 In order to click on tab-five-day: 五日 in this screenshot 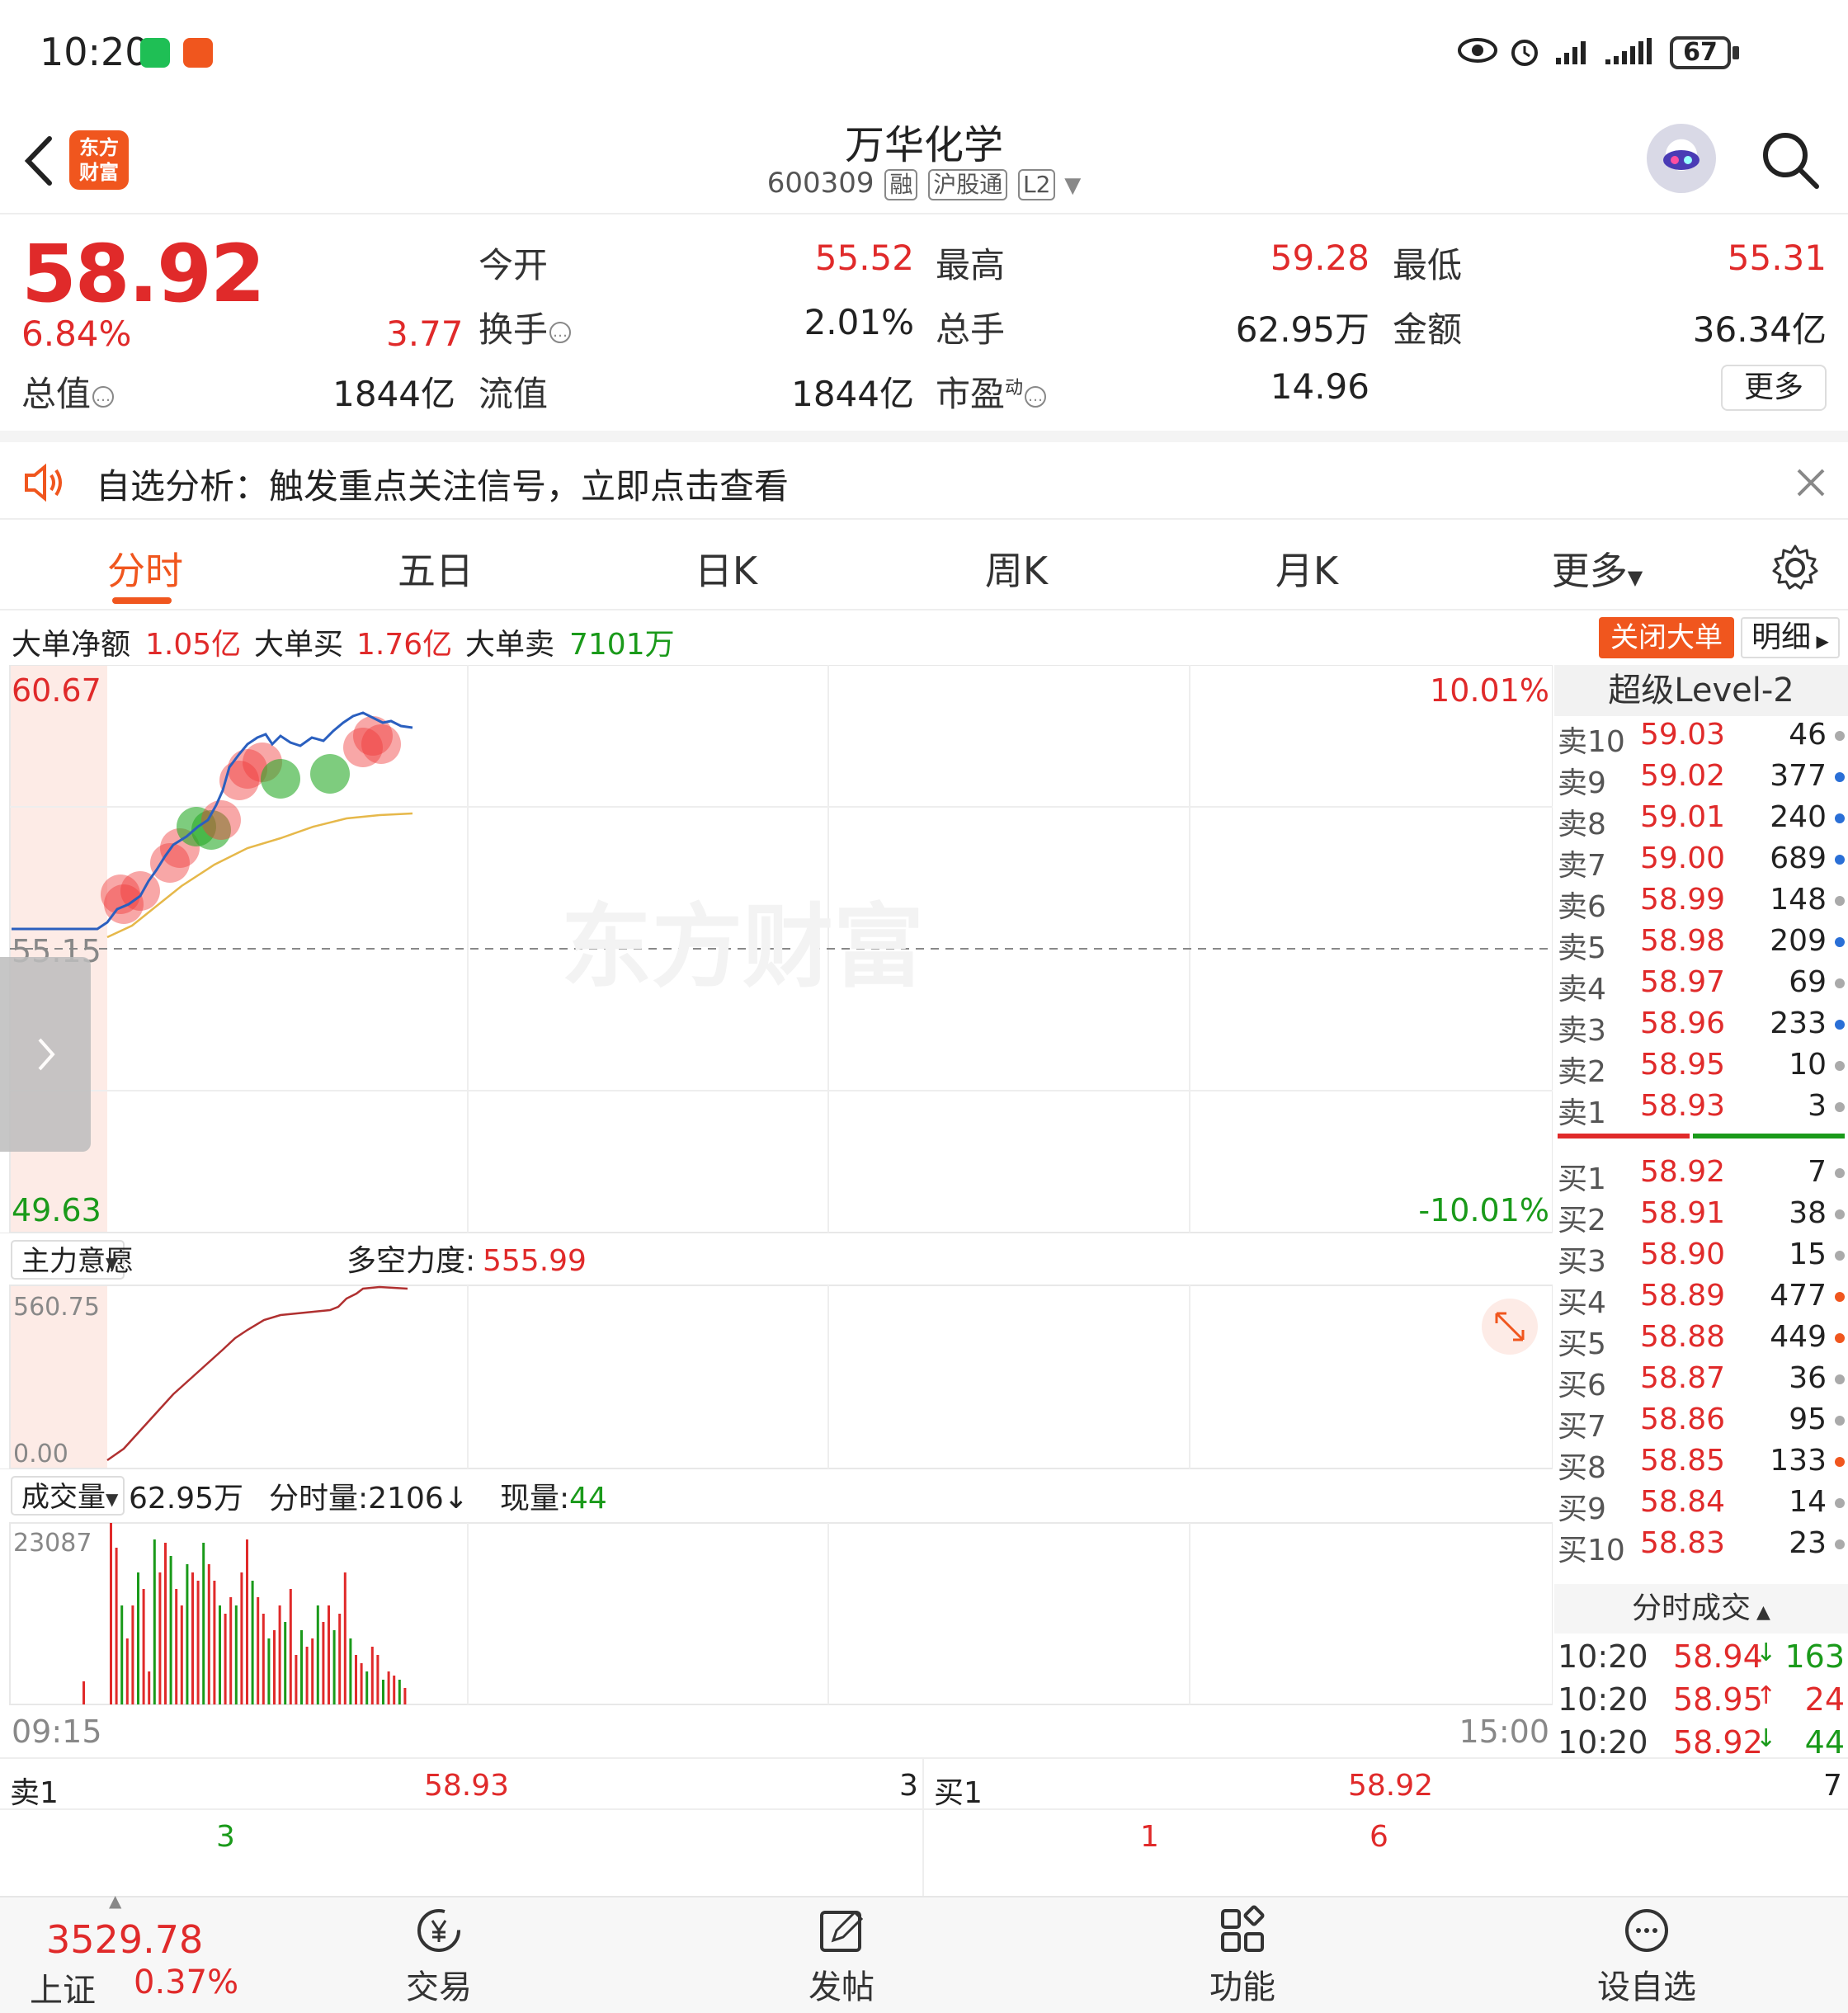, I will do `click(436, 568)`.